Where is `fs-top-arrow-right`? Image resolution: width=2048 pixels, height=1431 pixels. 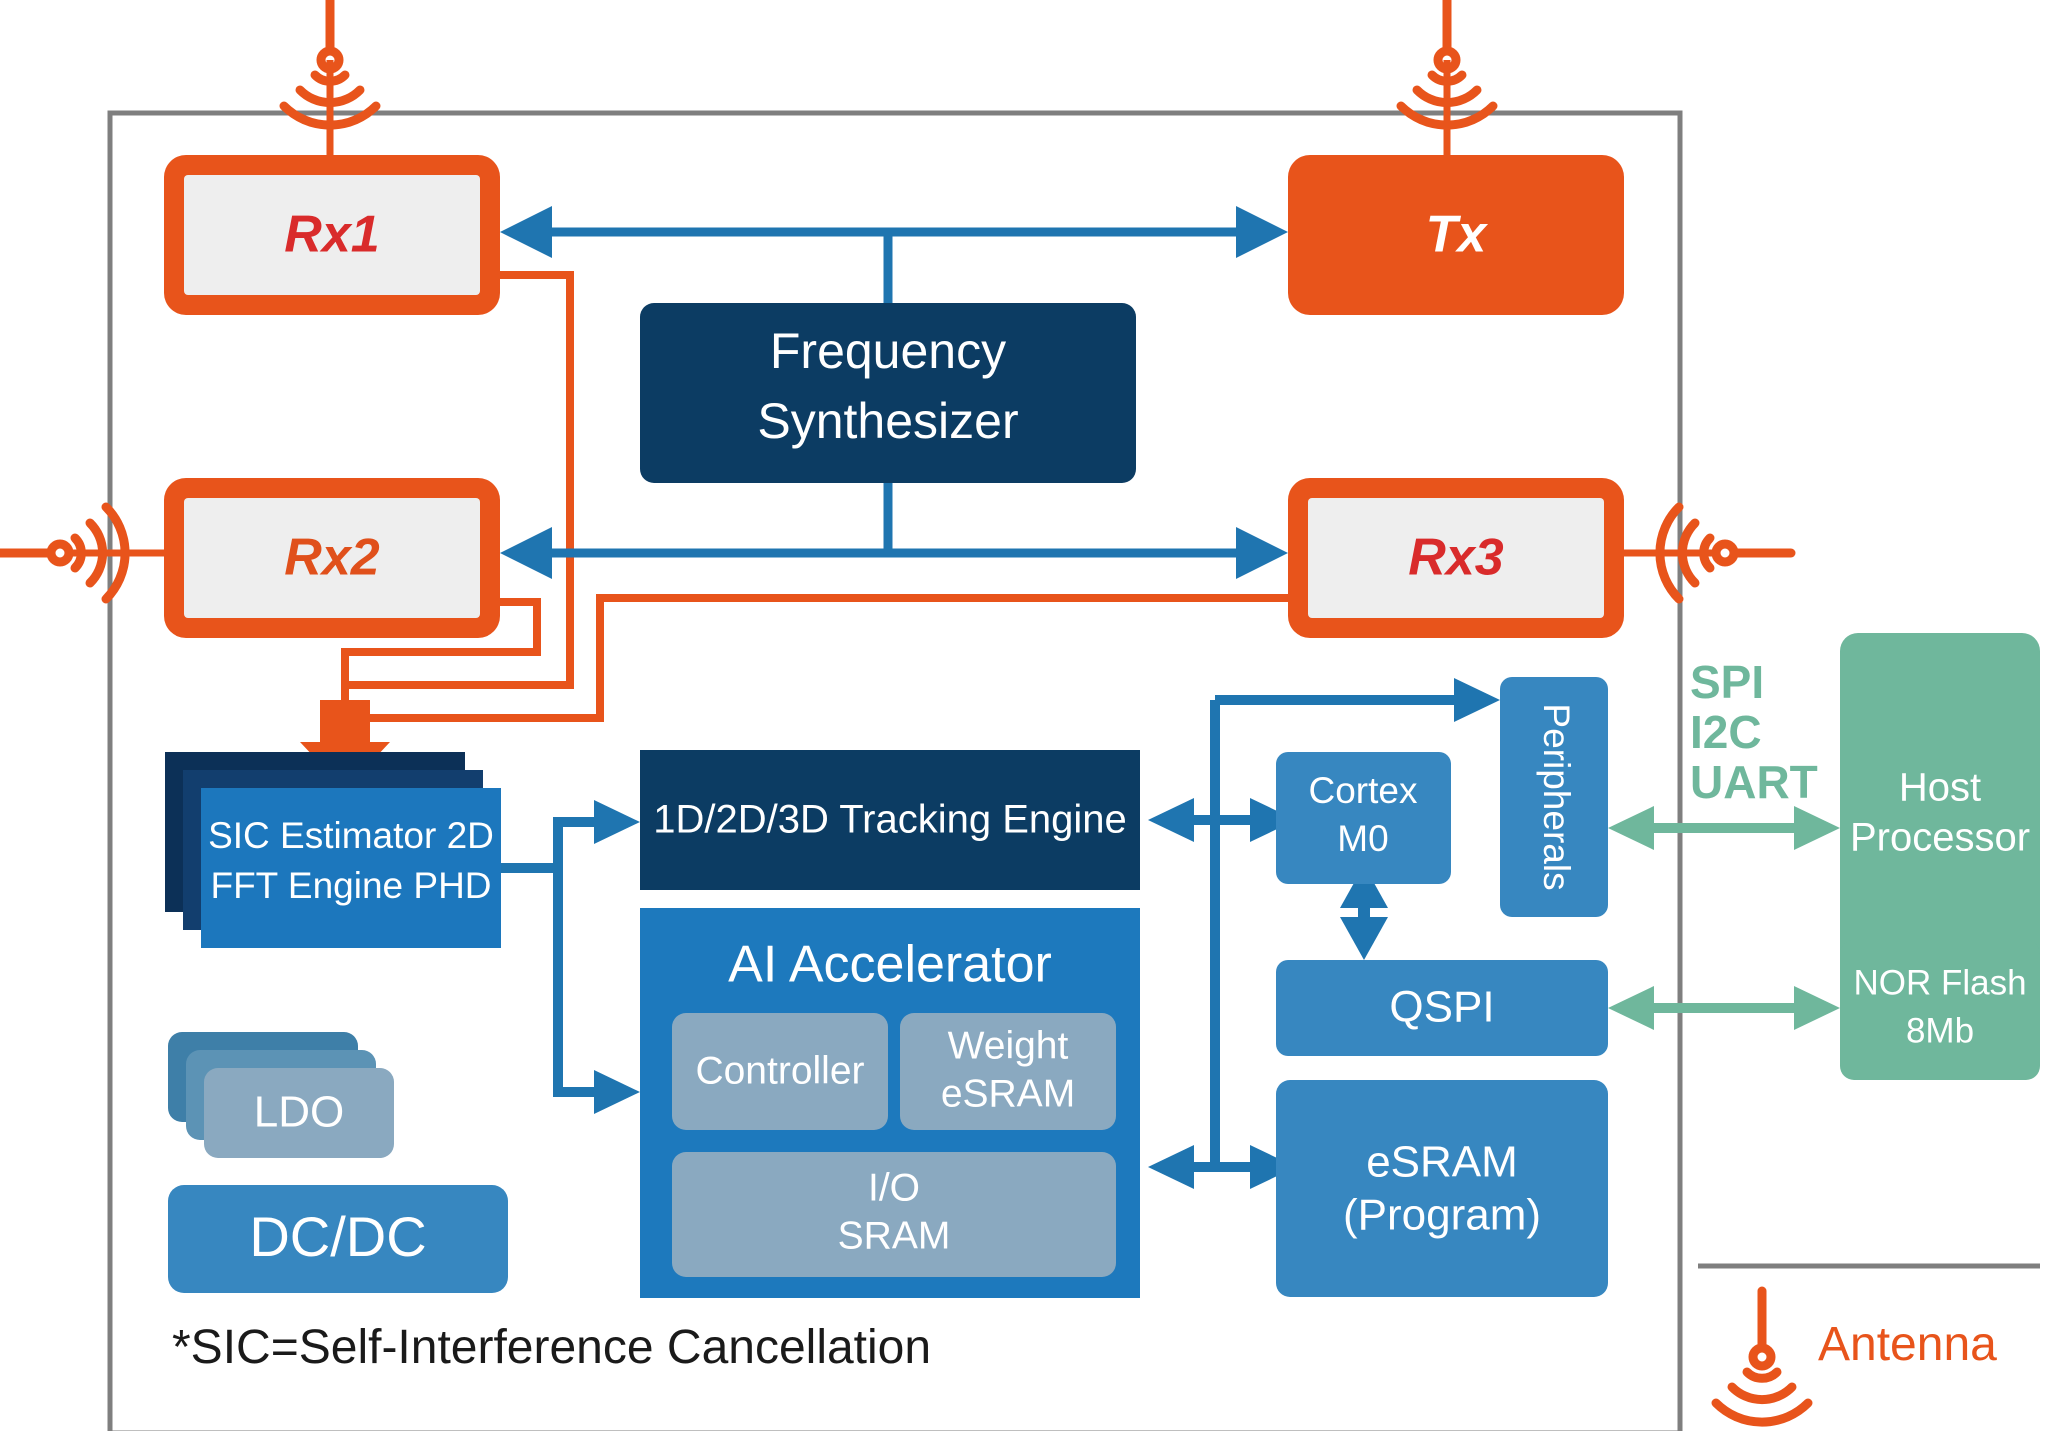 fs-top-arrow-right is located at coordinates (1262, 232).